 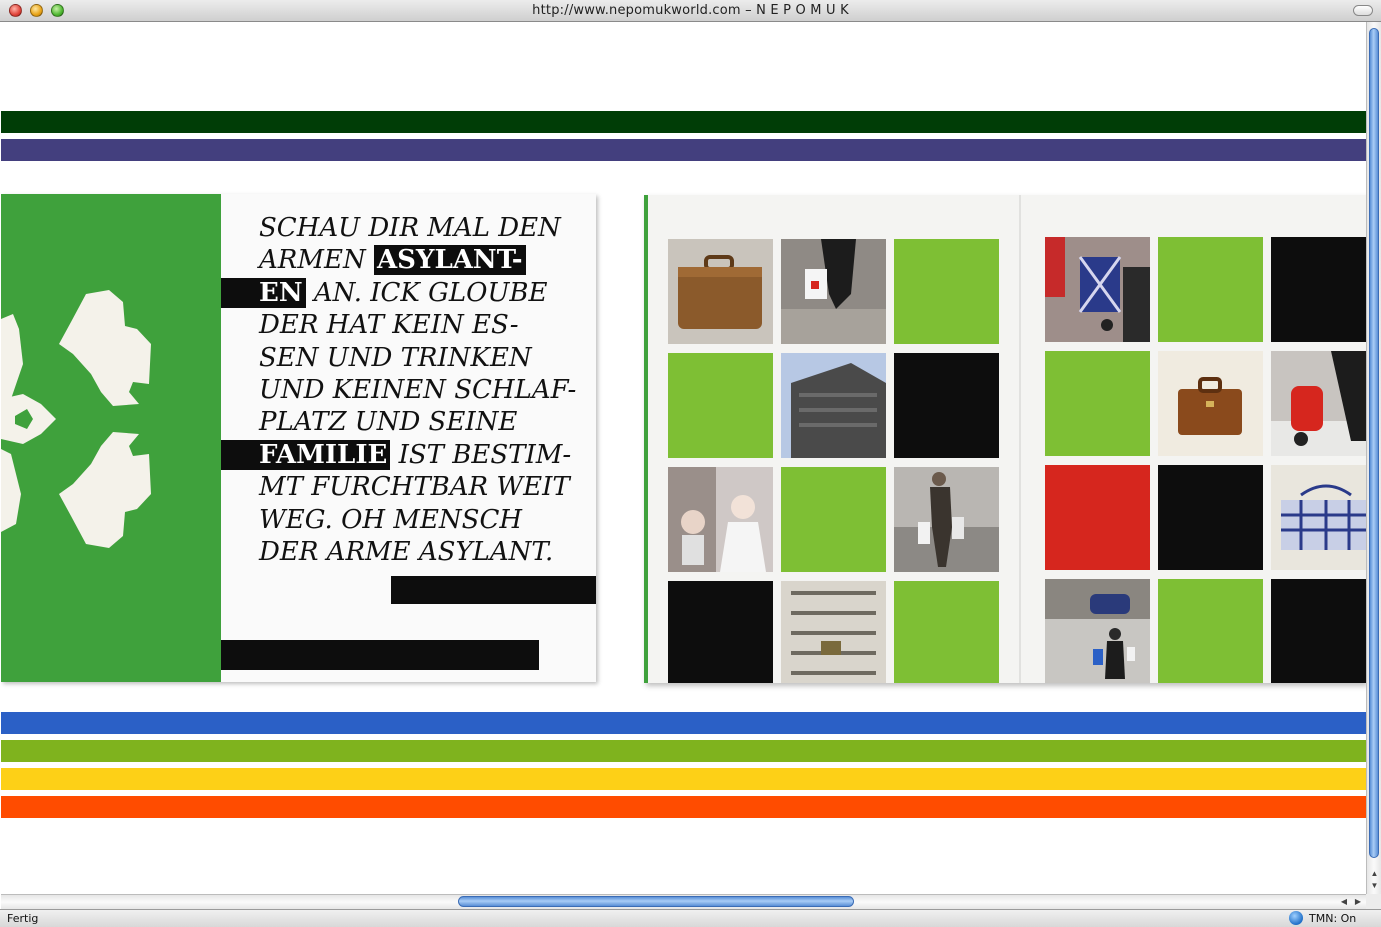 What do you see at coordinates (683, 807) in the screenshot?
I see `stripe-orange` at bounding box center [683, 807].